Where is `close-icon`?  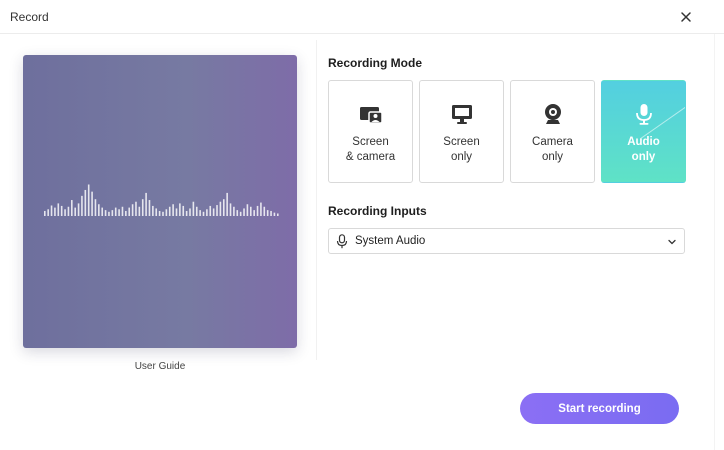
close-icon is located at coordinates (686, 17).